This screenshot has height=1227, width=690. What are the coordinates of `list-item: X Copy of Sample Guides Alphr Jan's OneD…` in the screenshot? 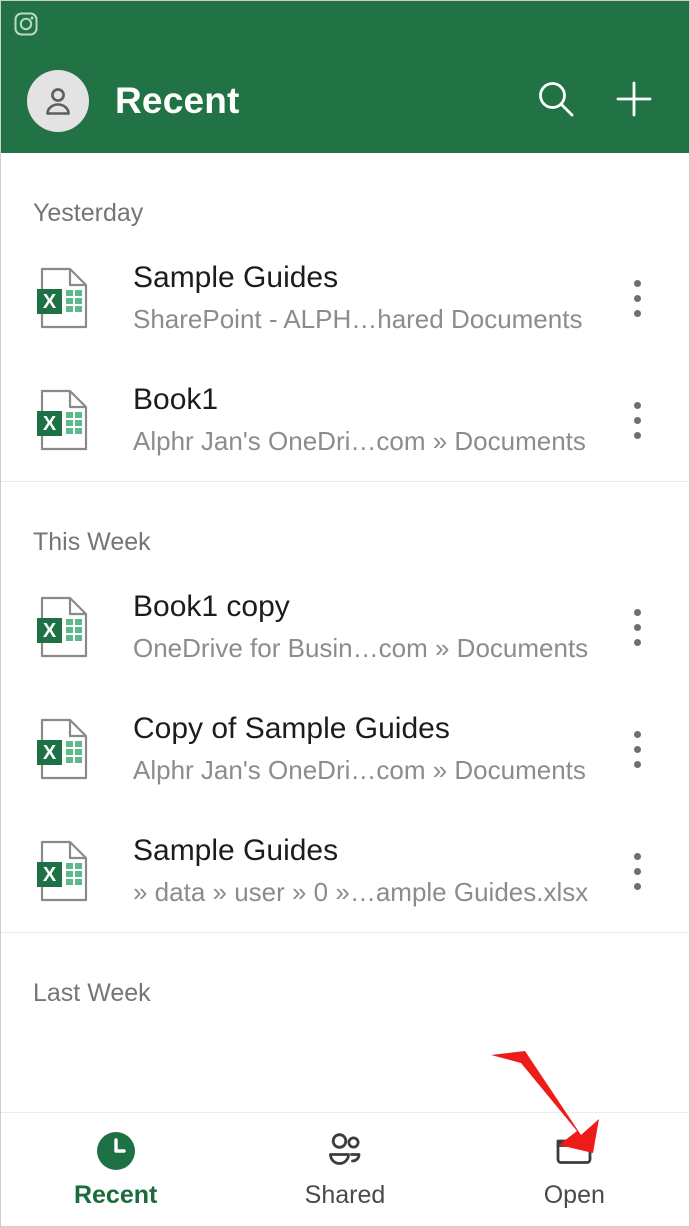 It's located at (345, 749).